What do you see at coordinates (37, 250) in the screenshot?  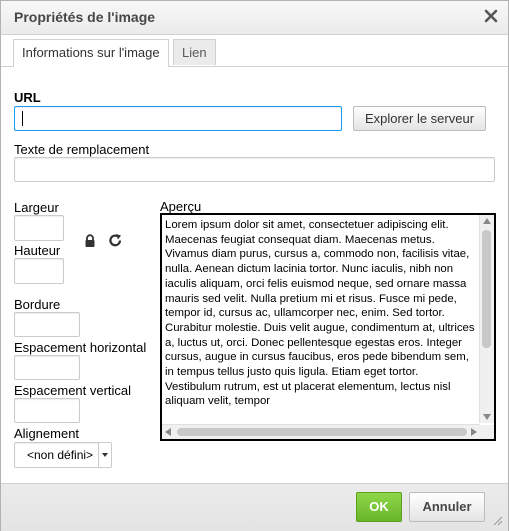 I see `height-label: Hauteur` at bounding box center [37, 250].